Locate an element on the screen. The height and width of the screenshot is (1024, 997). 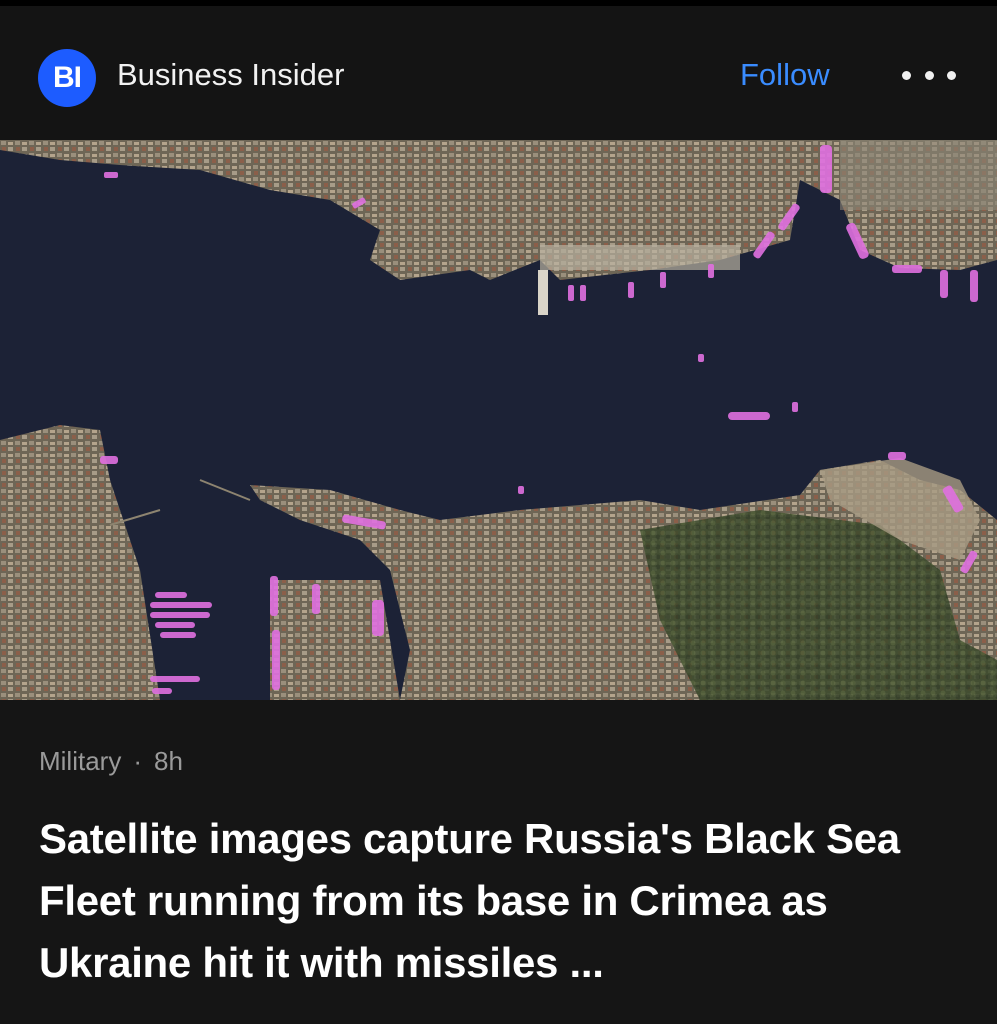
more-options-icon is located at coordinates (929, 75).